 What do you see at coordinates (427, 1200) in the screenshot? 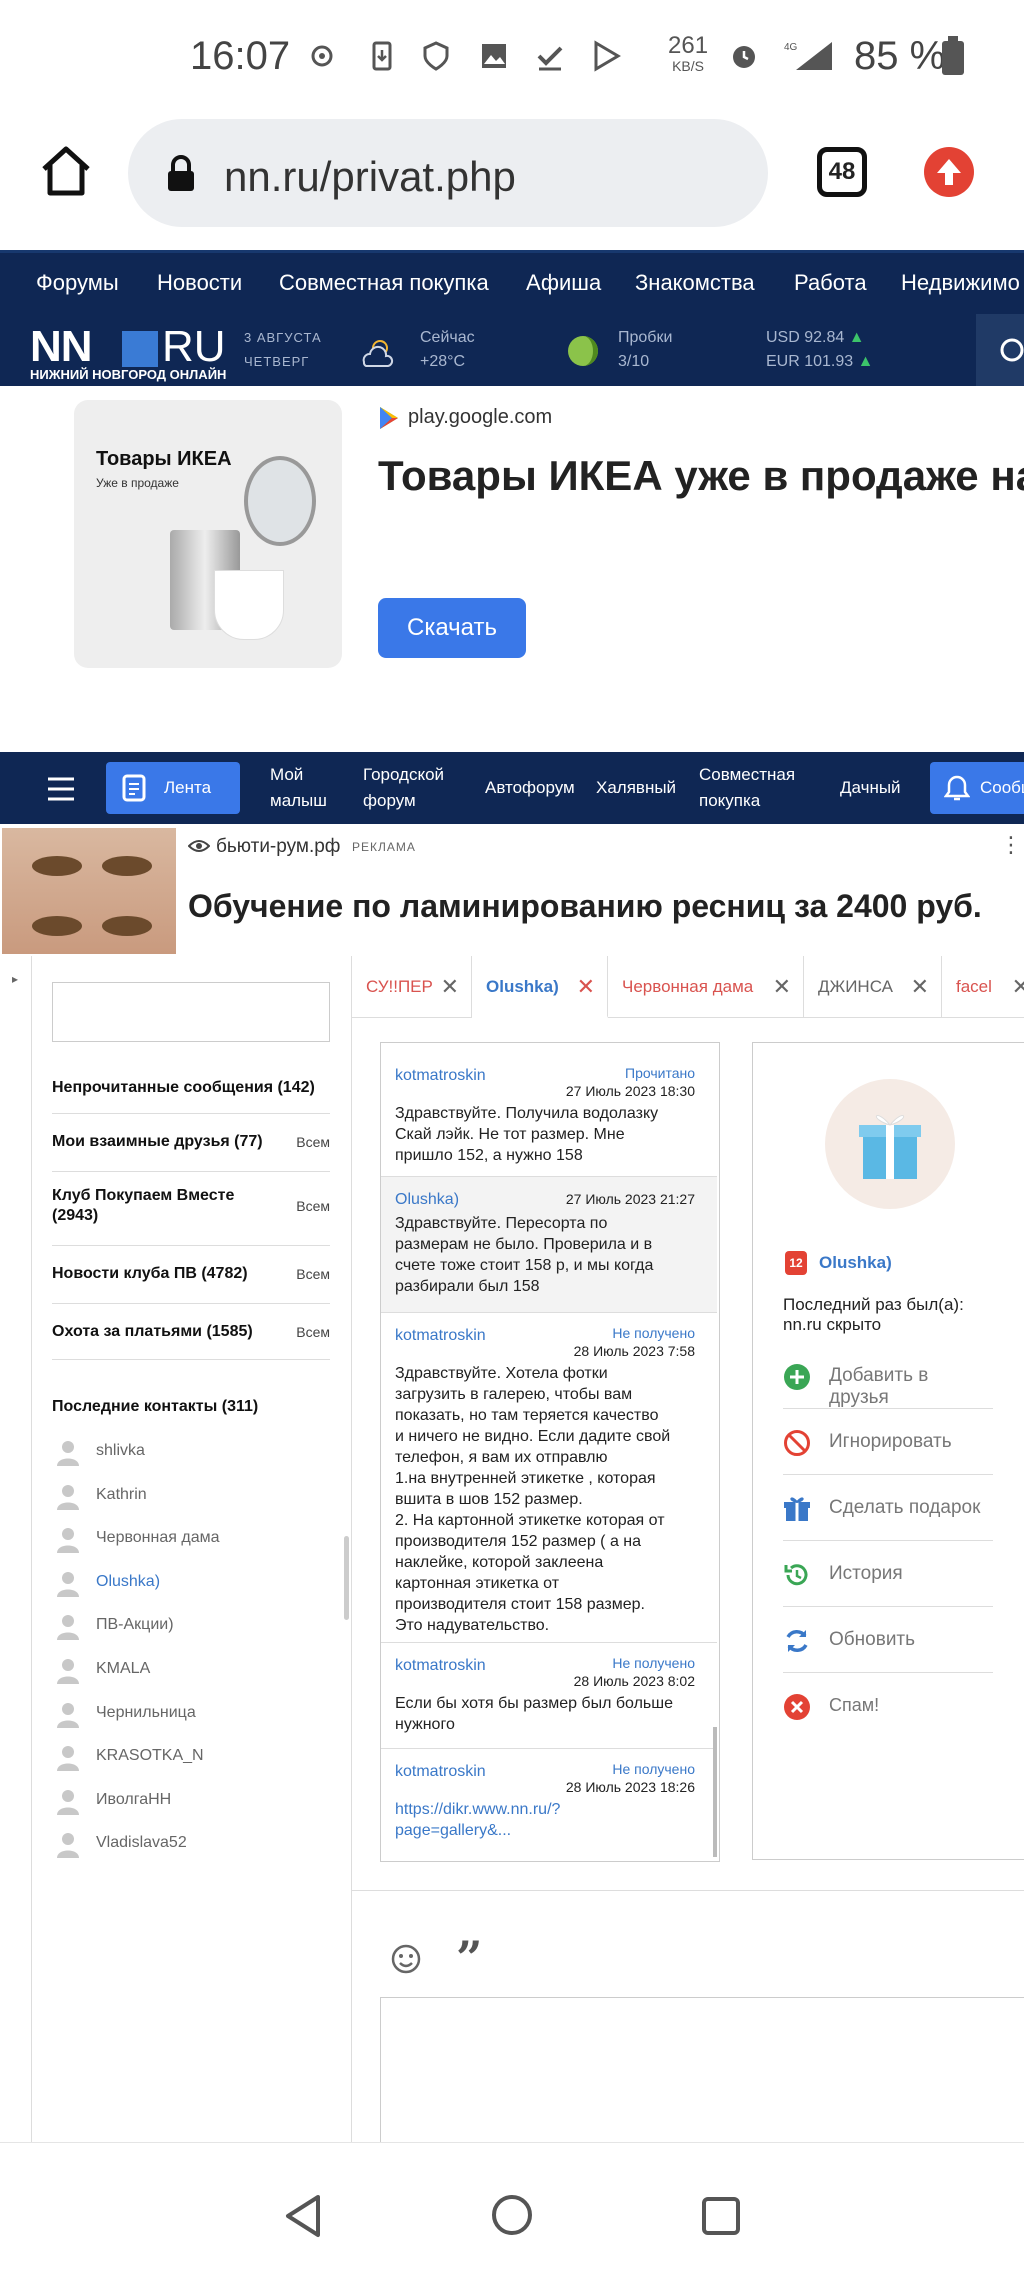
I see `message-author: Olushka)` at bounding box center [427, 1200].